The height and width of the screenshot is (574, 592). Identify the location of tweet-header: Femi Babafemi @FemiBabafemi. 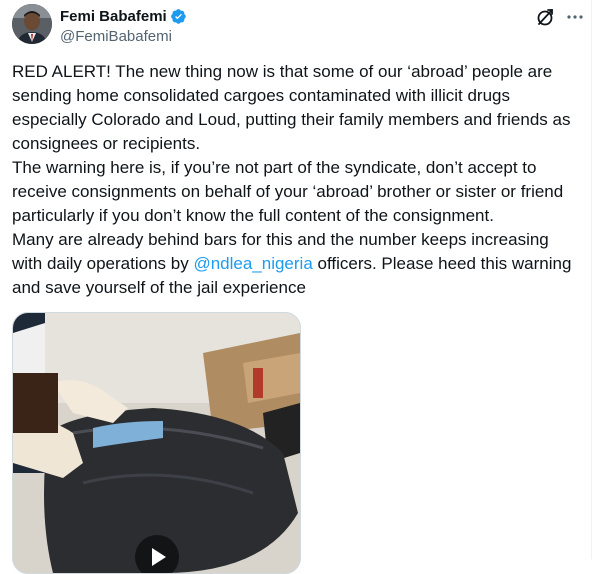
(297, 26).